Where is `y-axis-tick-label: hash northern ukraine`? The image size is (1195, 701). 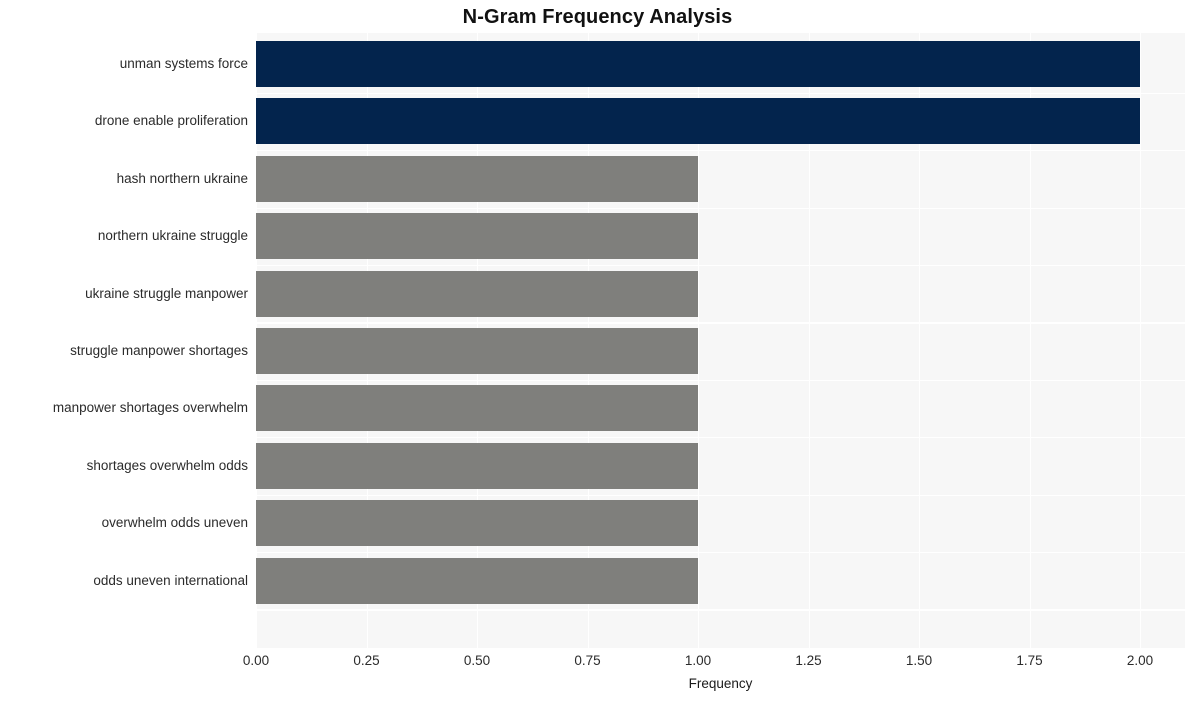 y-axis-tick-label: hash northern ukraine is located at coordinates (182, 178).